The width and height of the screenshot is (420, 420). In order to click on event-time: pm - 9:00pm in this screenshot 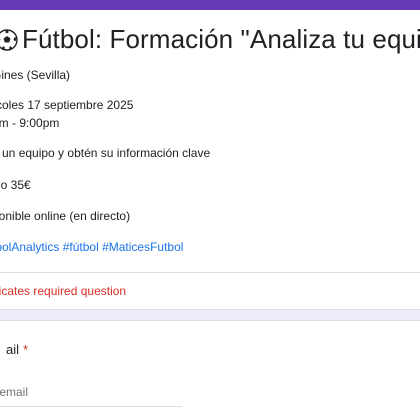, I will do `click(30, 123)`.